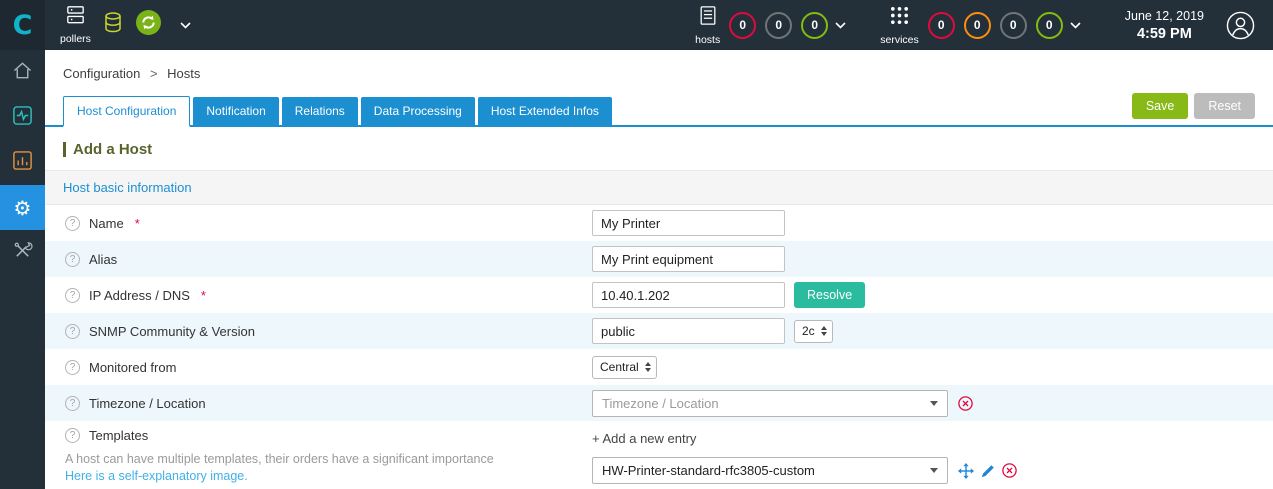 The width and height of the screenshot is (1273, 489). Describe the element at coordinates (75, 17) in the screenshot. I see `pollers-icon` at that location.